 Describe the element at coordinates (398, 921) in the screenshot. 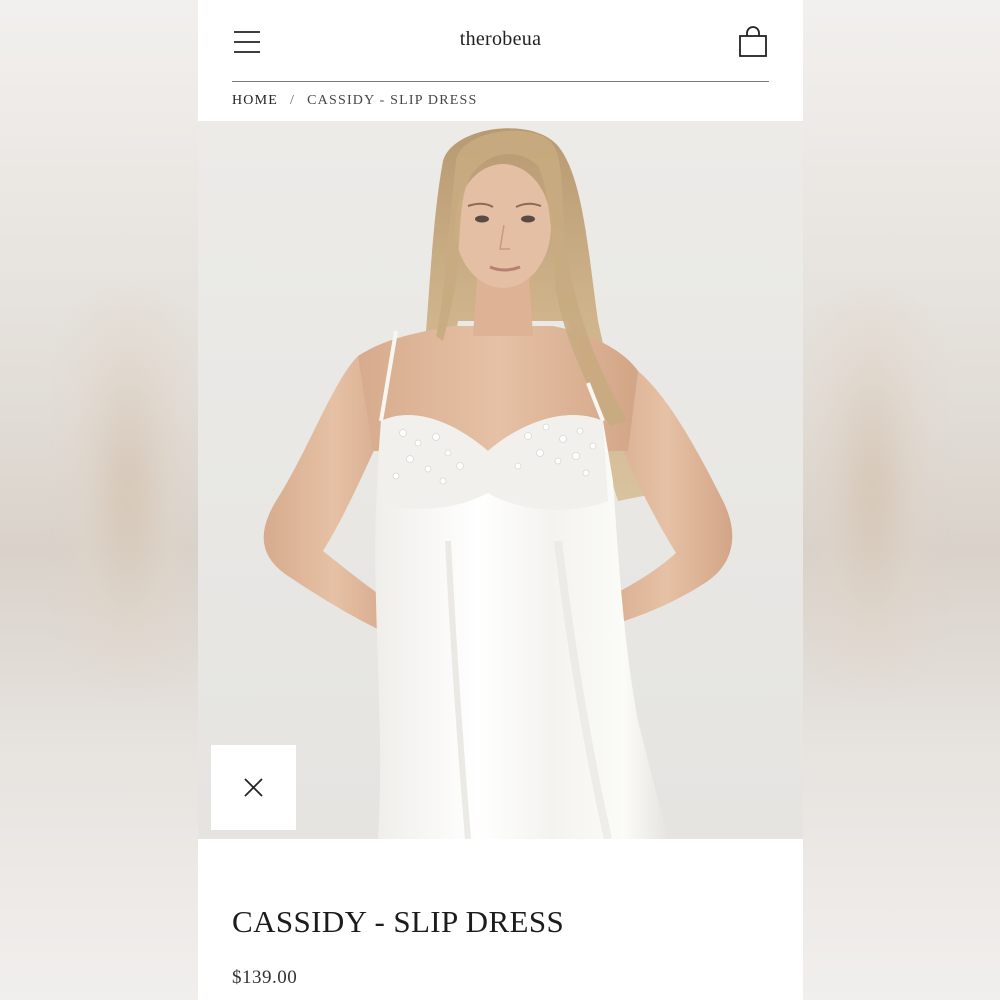

I see `product-title: CASSIDY - SLIP DRESS` at that location.